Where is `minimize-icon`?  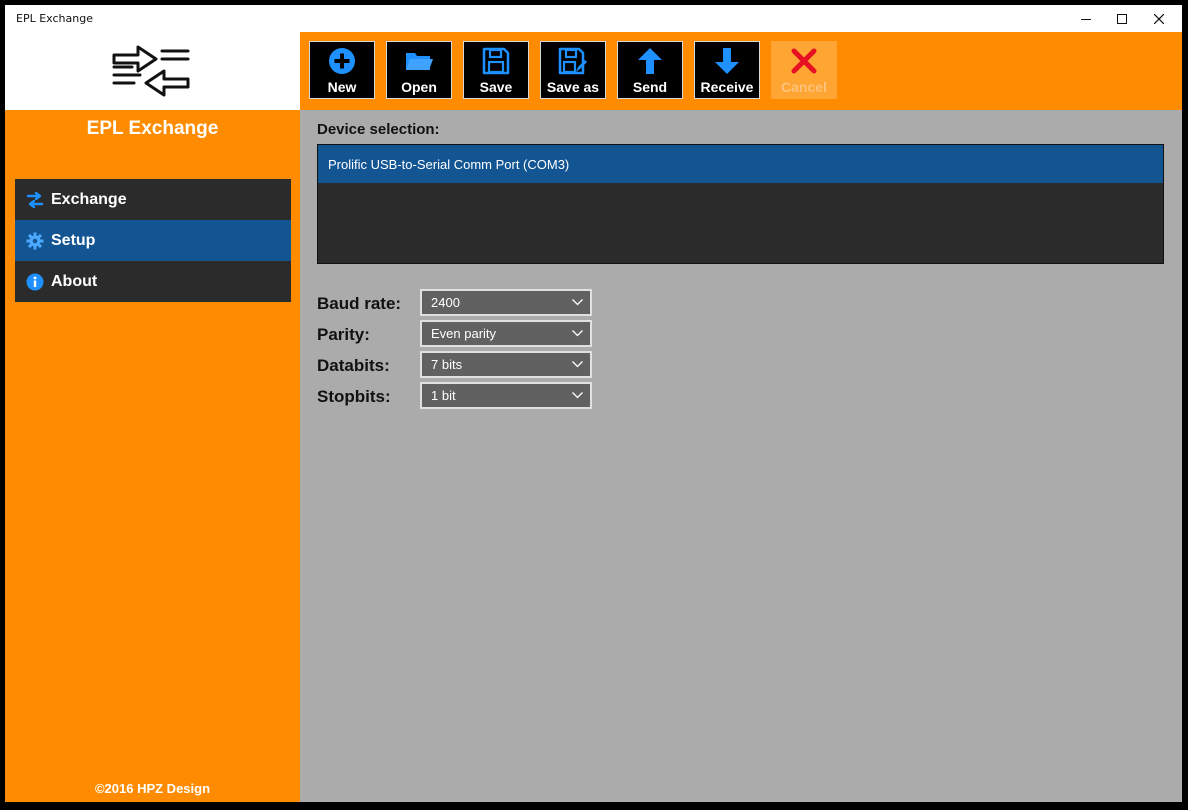
minimize-icon is located at coordinates (1086, 19).